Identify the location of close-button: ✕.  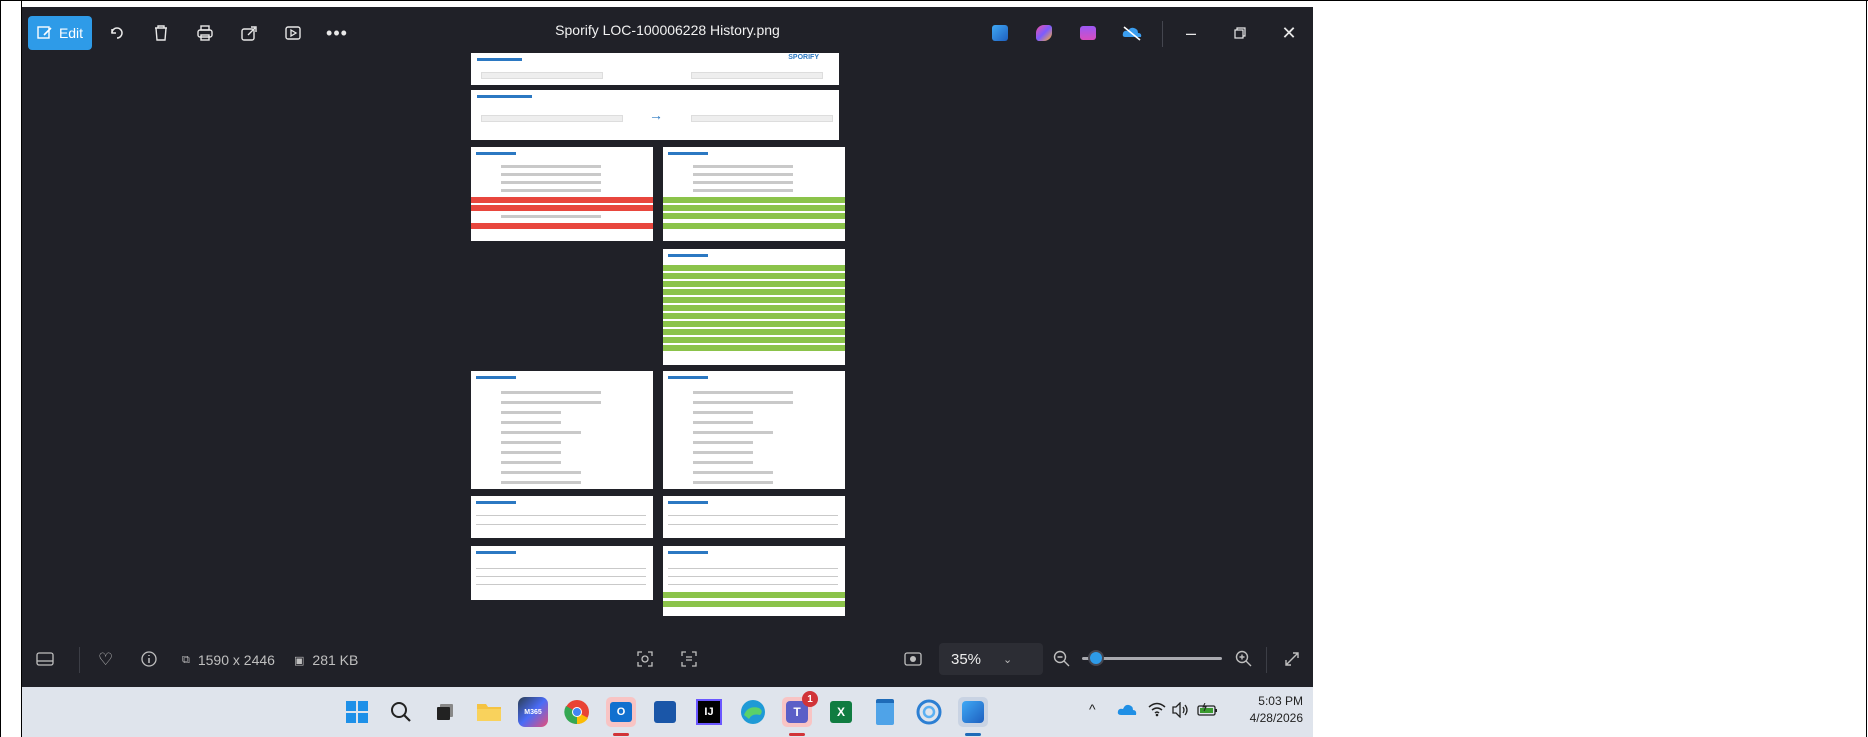
(1289, 33).